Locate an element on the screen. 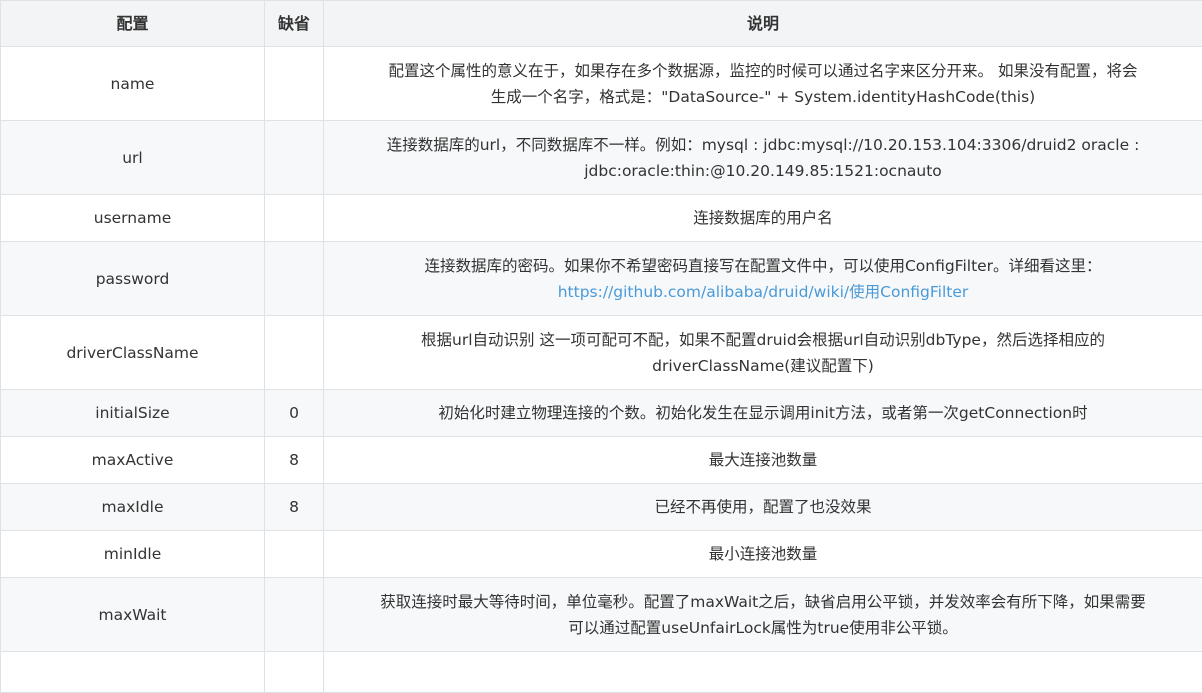 Image resolution: width=1202 pixels, height=693 pixels. table-row: maxIdle 8 已经不再使用，配置了也没效果 is located at coordinates (601, 507).